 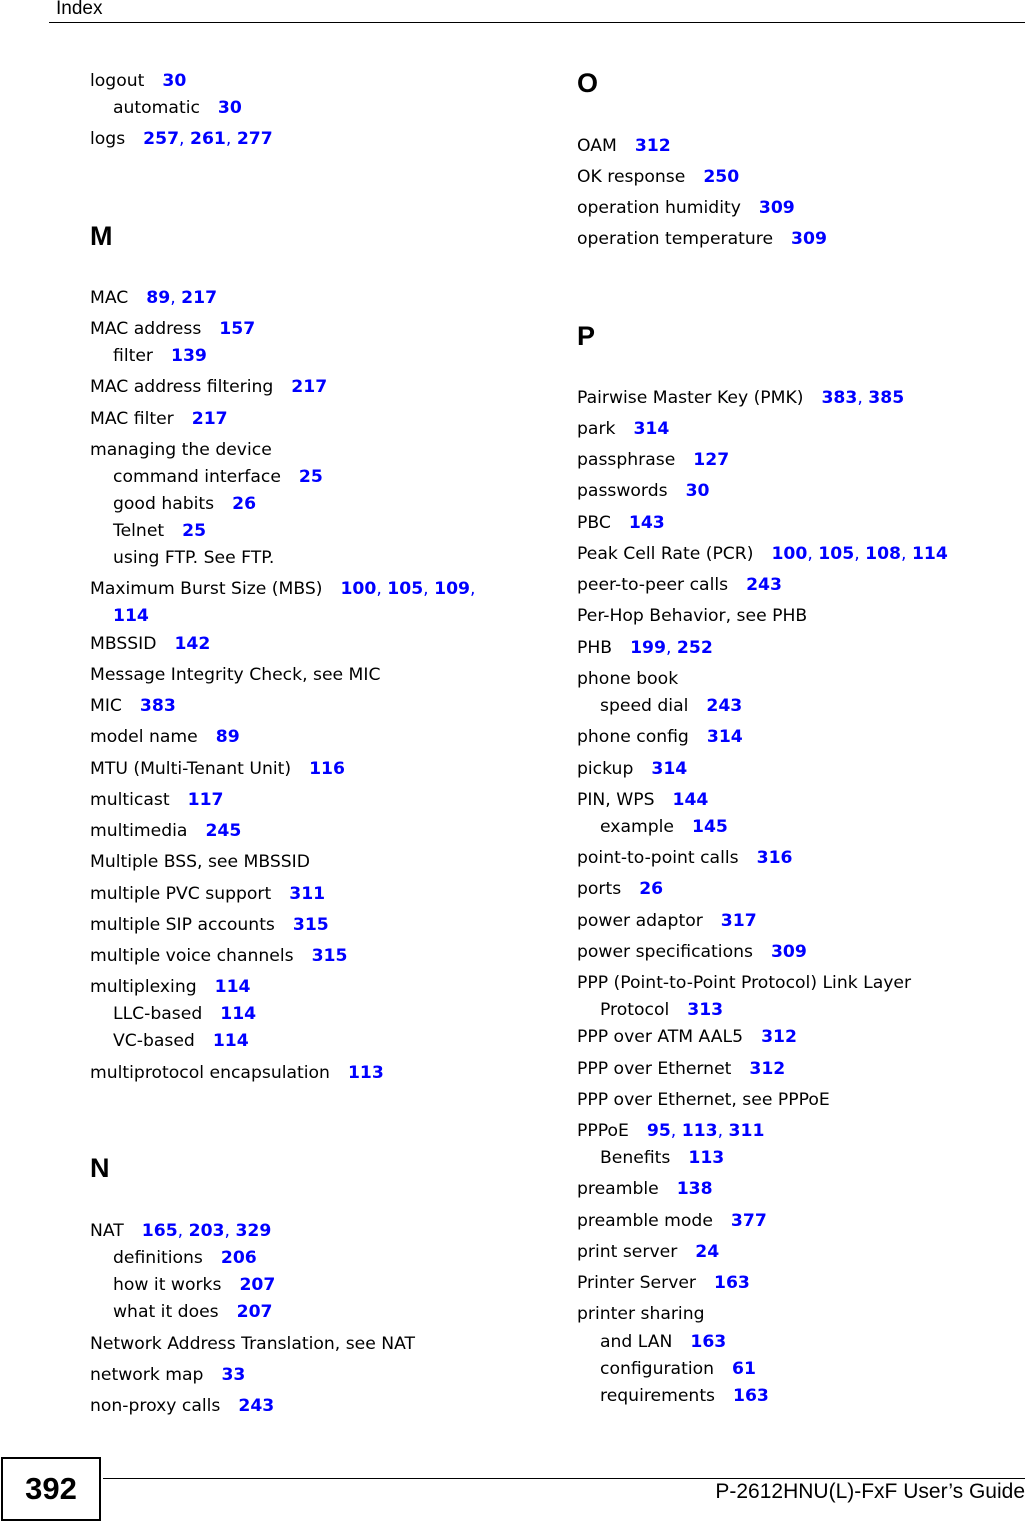 What do you see at coordinates (883, 554) in the screenshot?
I see `page-link: 108` at bounding box center [883, 554].